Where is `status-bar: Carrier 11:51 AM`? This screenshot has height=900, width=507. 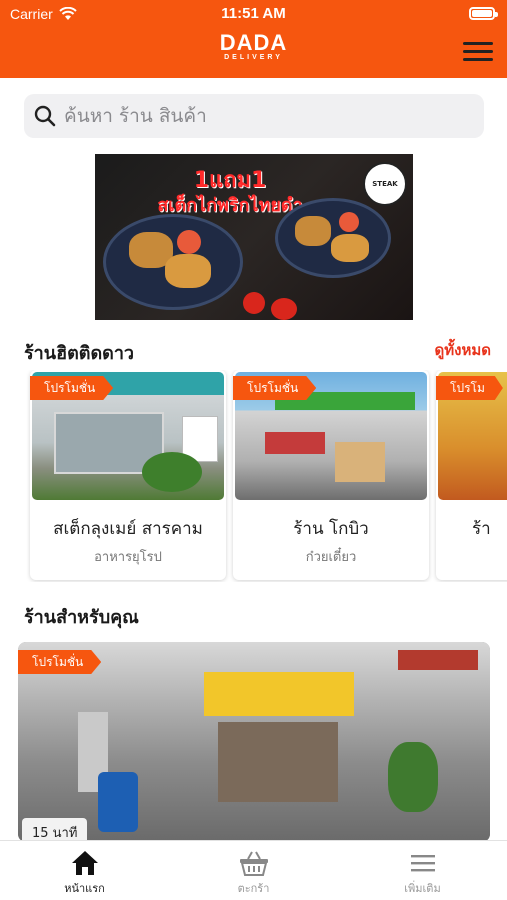 status-bar: Carrier 11:51 AM is located at coordinates (253, 14).